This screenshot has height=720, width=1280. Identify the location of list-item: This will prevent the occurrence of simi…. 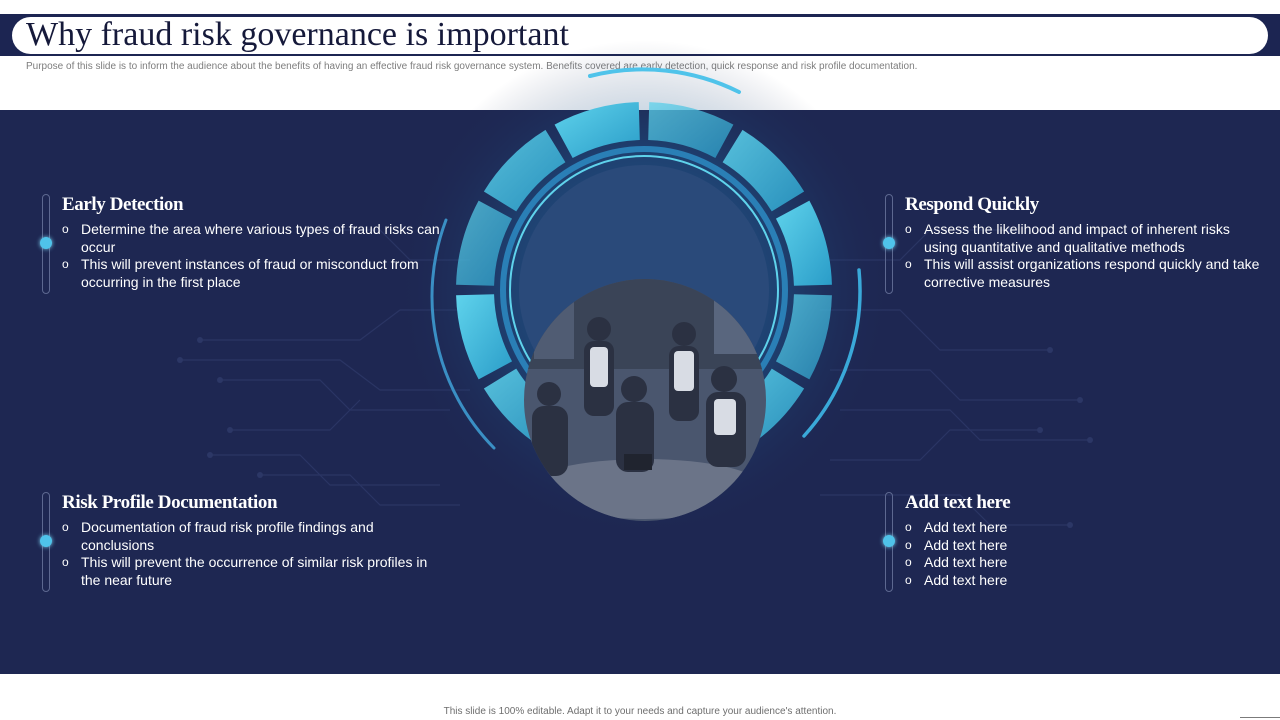
(248, 571).